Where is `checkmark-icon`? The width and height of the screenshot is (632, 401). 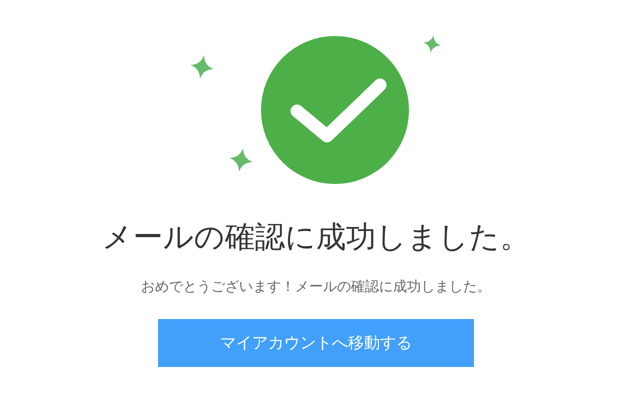 checkmark-icon is located at coordinates (335, 110).